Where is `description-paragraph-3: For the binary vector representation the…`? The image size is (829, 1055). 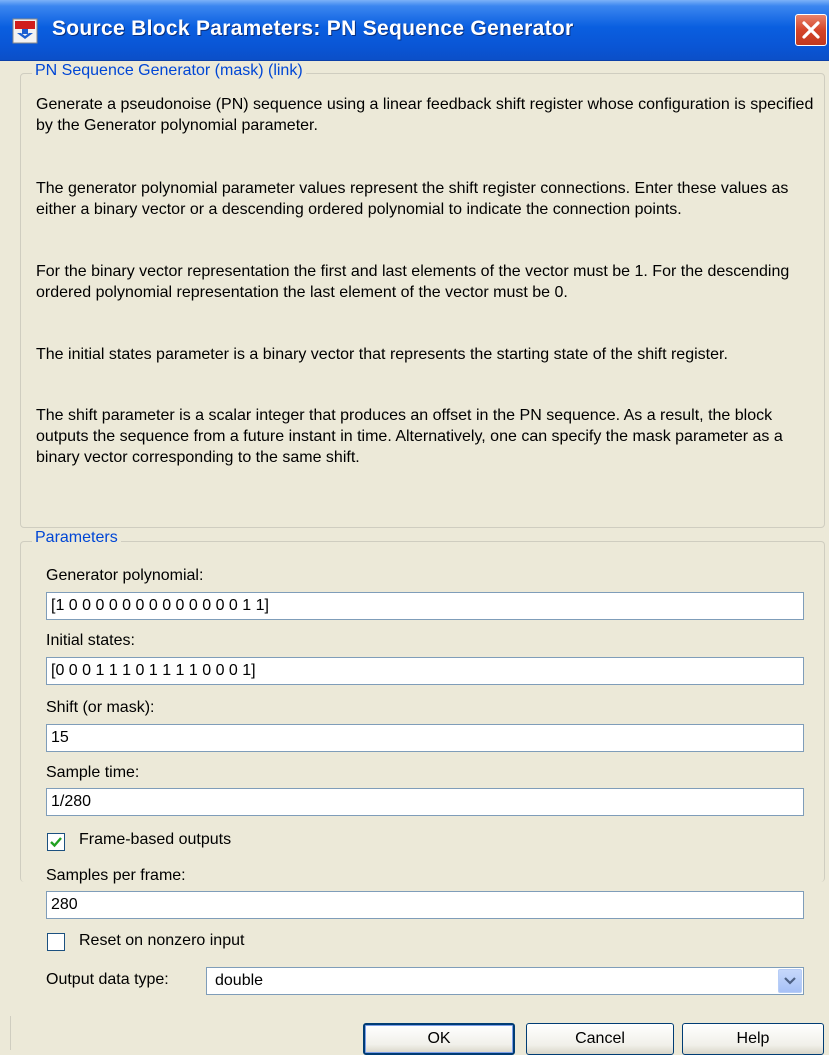
description-paragraph-3: For the binary vector representation the… is located at coordinates (413, 282).